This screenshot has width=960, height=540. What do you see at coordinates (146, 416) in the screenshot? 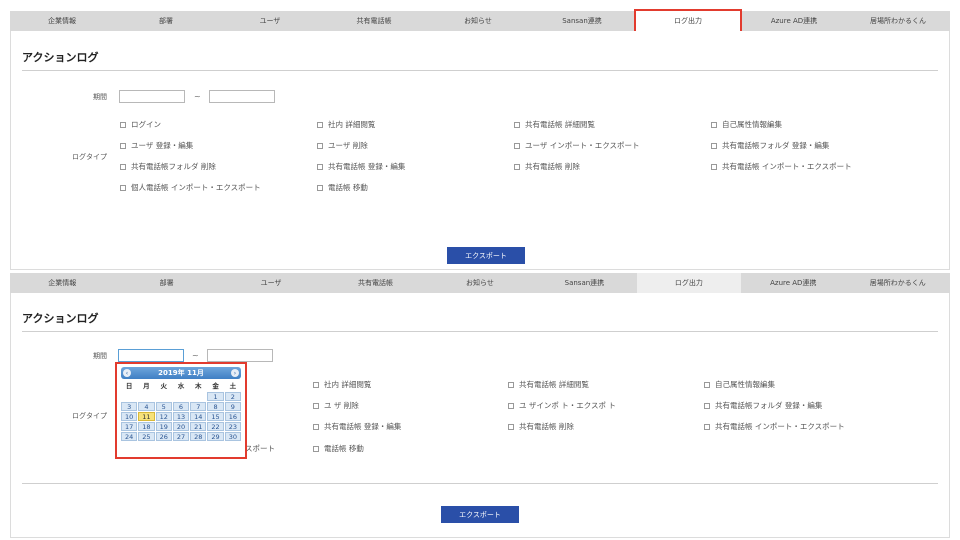
I see `calendar-day-today: 11` at bounding box center [146, 416].